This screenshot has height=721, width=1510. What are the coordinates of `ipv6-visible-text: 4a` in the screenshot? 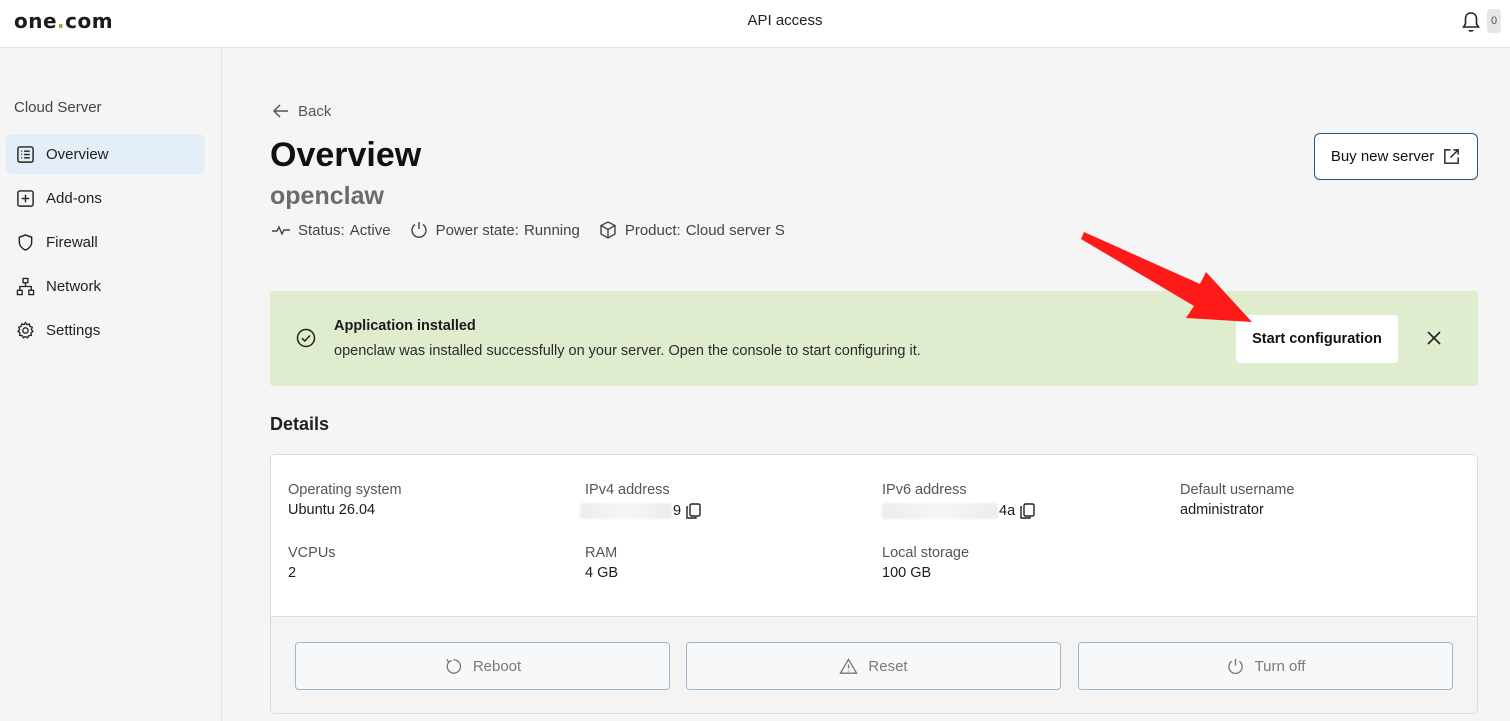 It's located at (1007, 511).